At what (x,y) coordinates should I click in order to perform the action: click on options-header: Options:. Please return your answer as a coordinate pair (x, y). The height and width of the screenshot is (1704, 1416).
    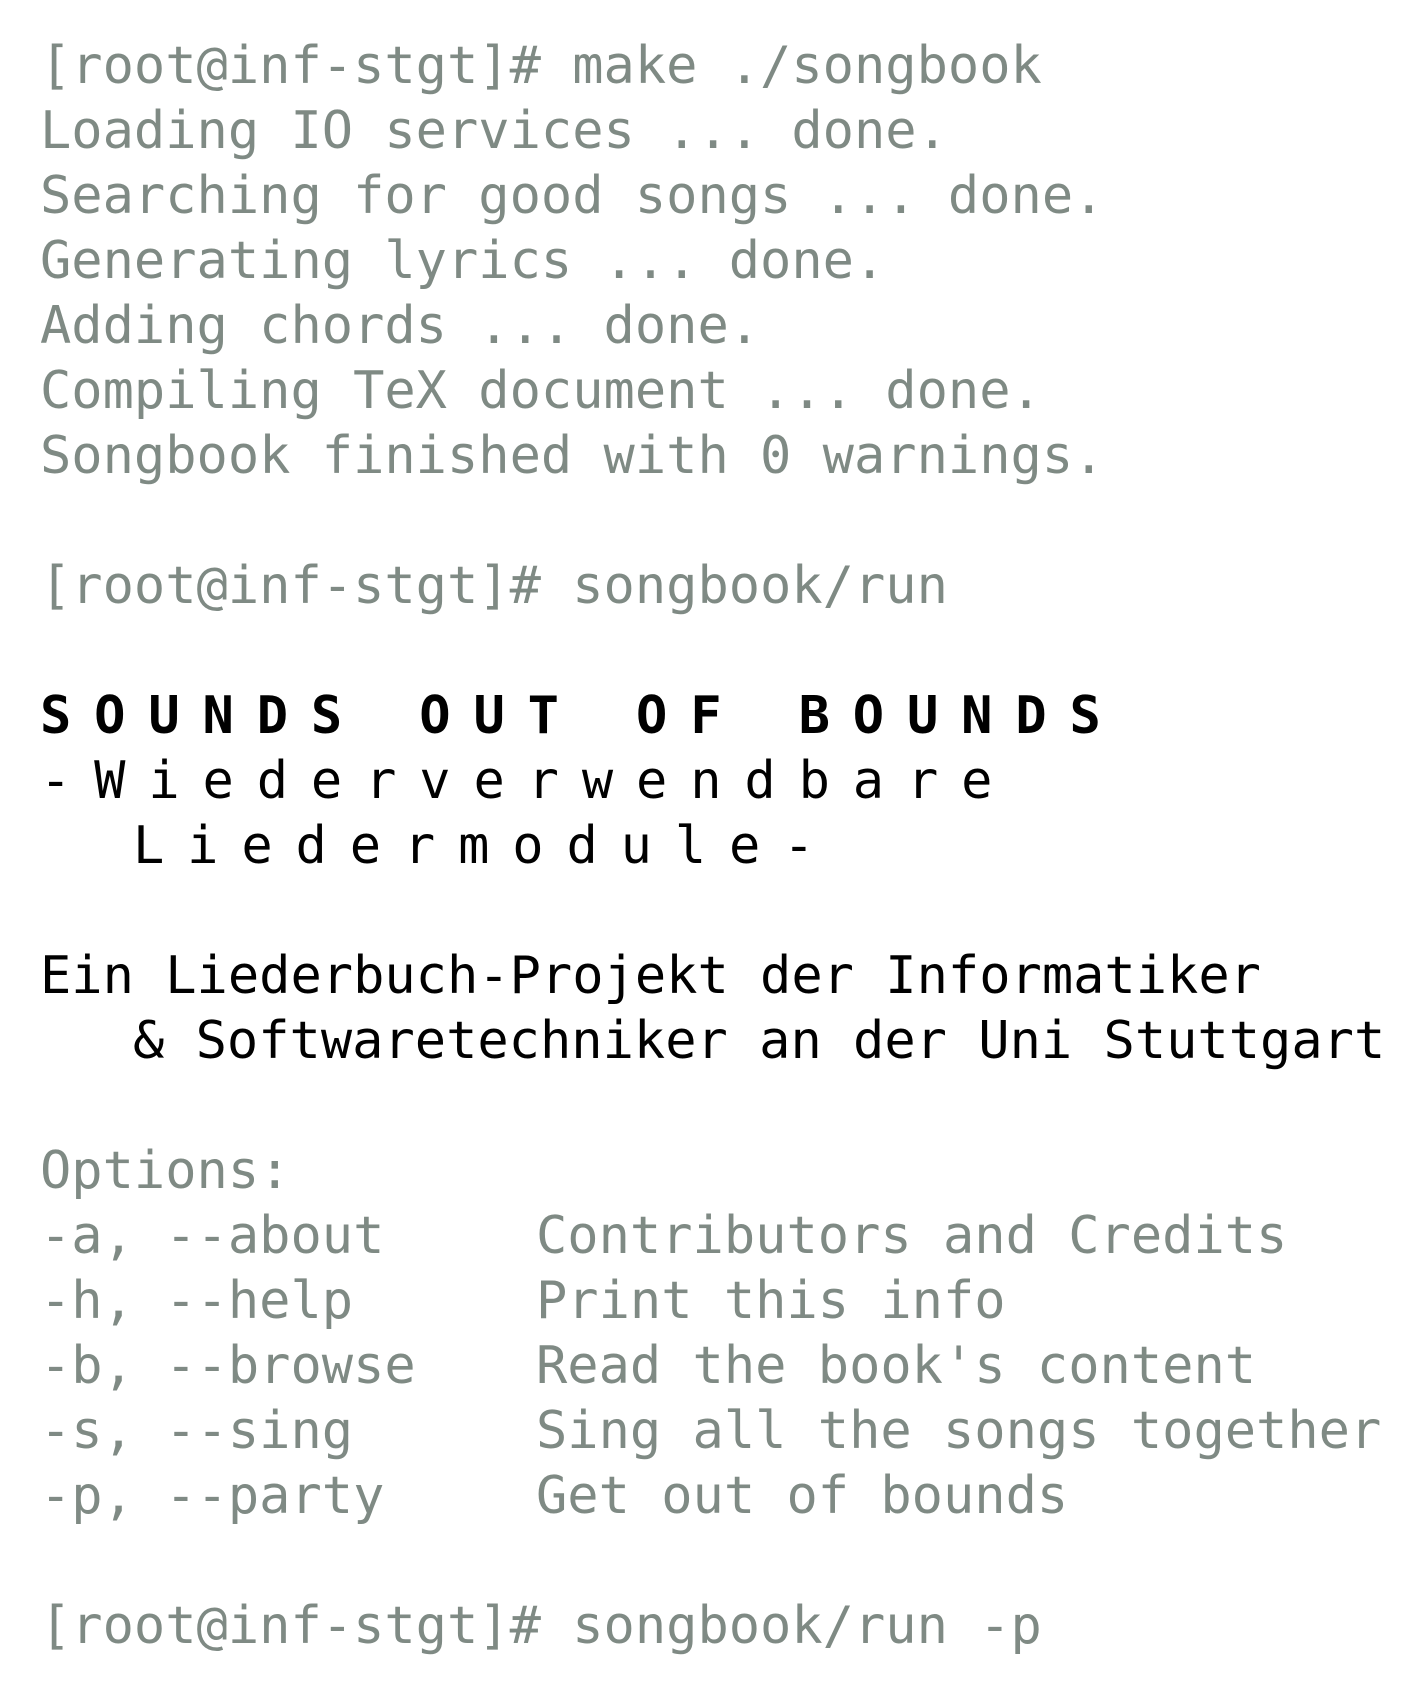
    Looking at the image, I should click on (165, 1171).